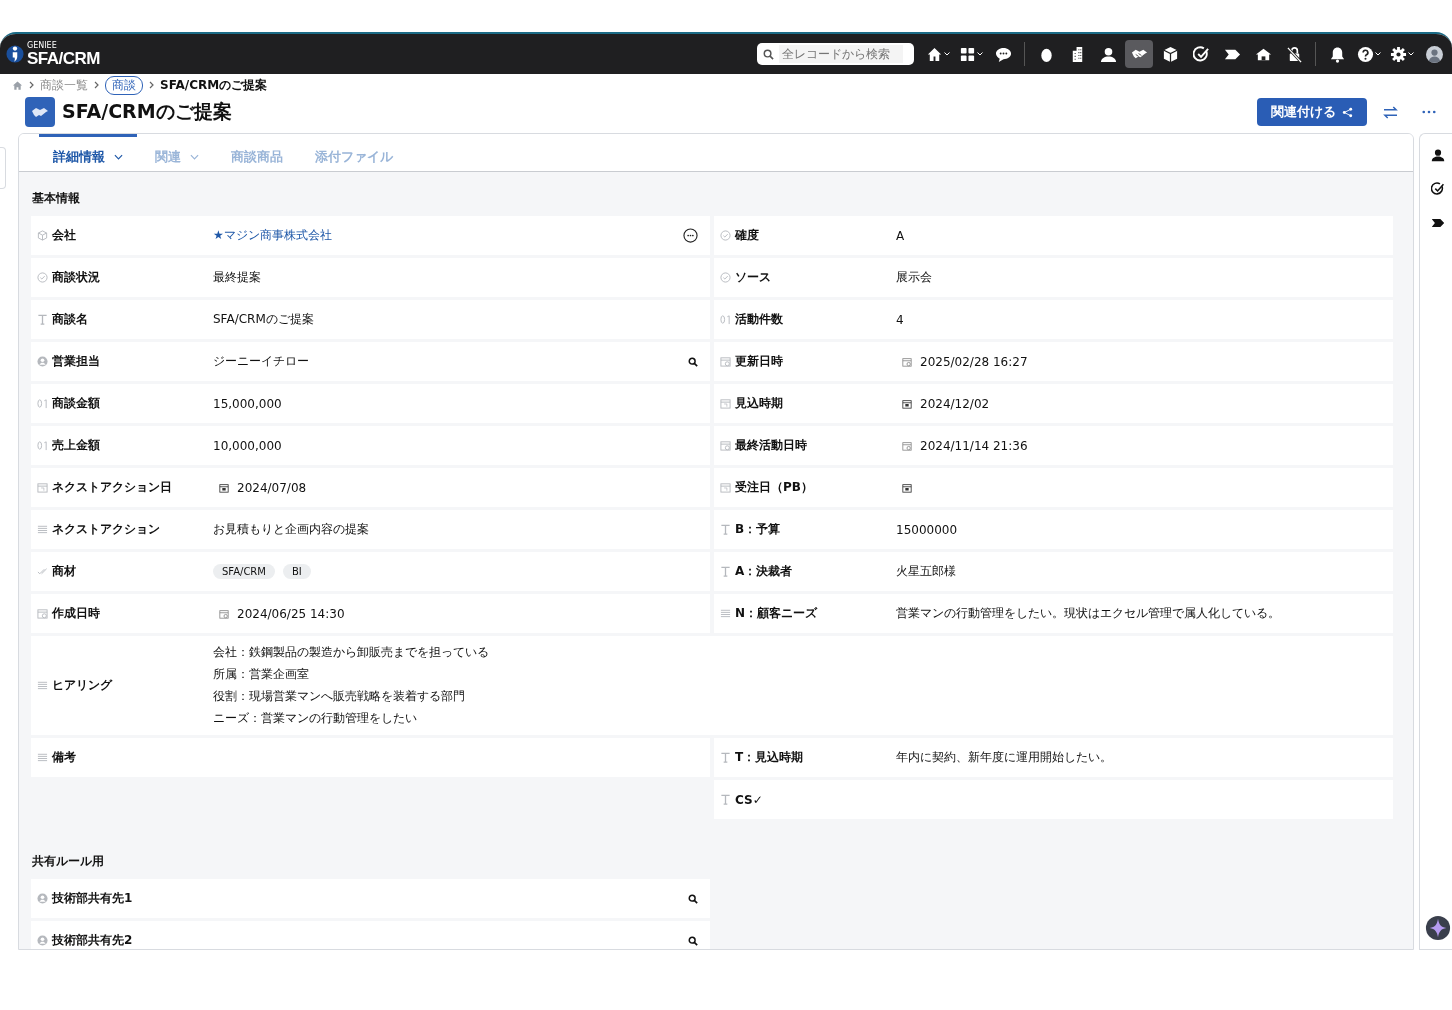 The image size is (1452, 1010). What do you see at coordinates (1294, 54) in the screenshot?
I see `lock-icon` at bounding box center [1294, 54].